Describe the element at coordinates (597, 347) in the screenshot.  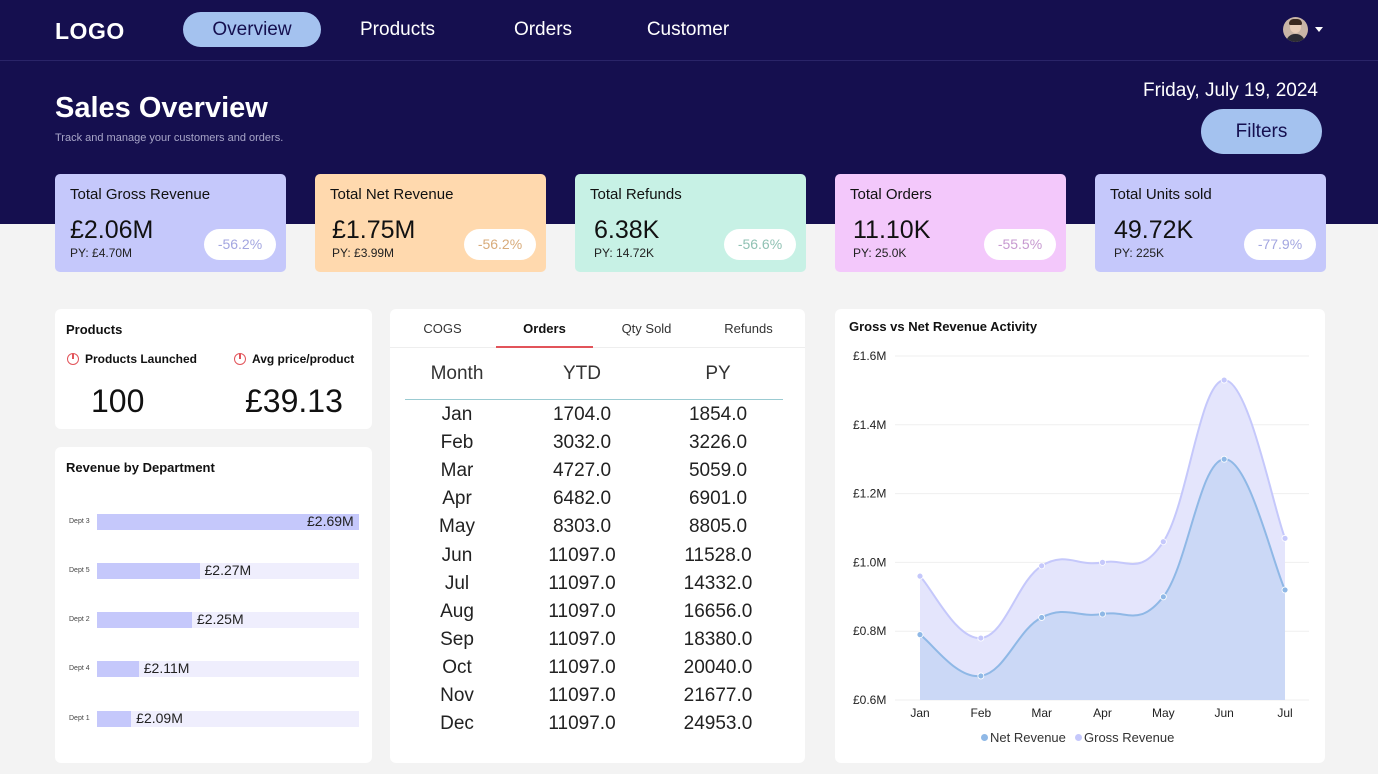
I see `tab-bar-divider` at that location.